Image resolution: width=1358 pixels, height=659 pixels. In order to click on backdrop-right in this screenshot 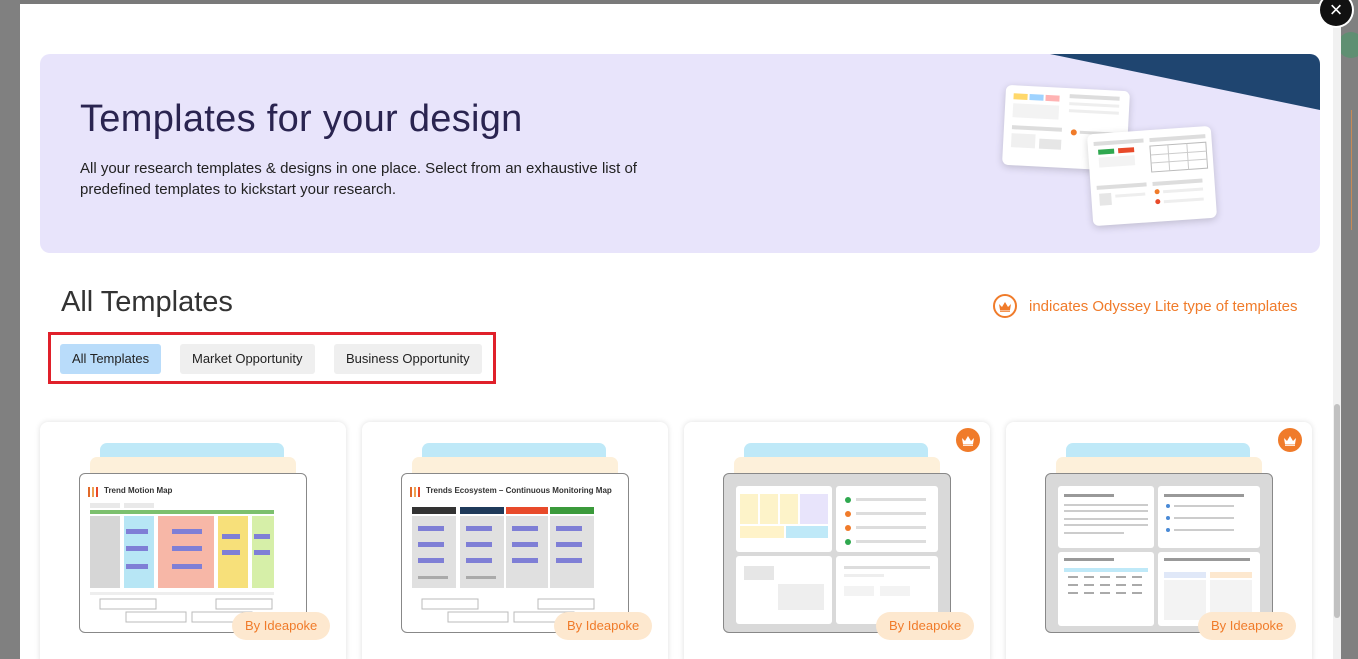, I will do `click(1349, 329)`.